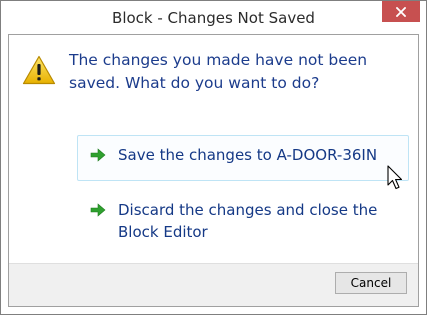  I want to click on close-icon, so click(401, 11).